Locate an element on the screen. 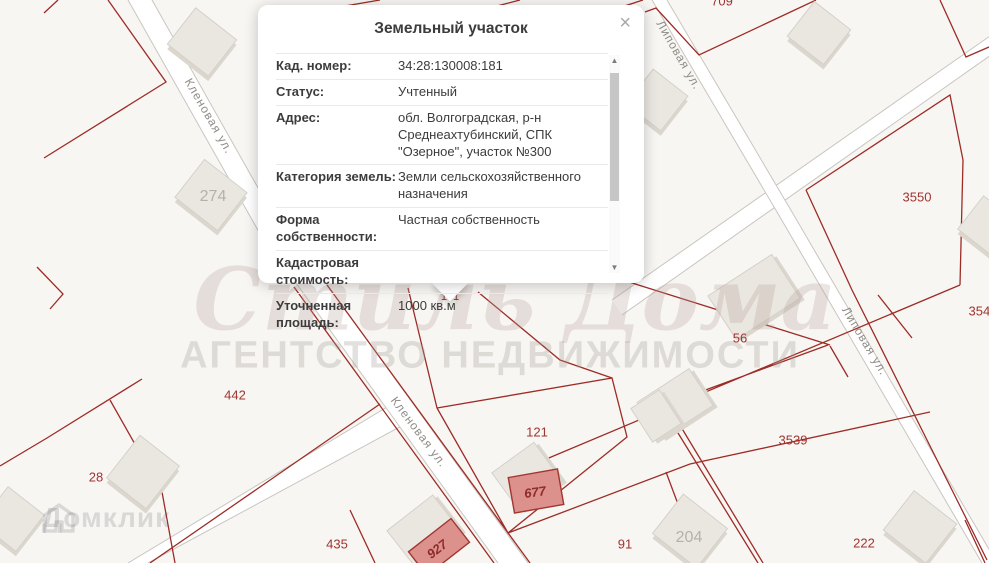  attribute-value: Земли сельскохозяйственного назначения is located at coordinates (489, 185).